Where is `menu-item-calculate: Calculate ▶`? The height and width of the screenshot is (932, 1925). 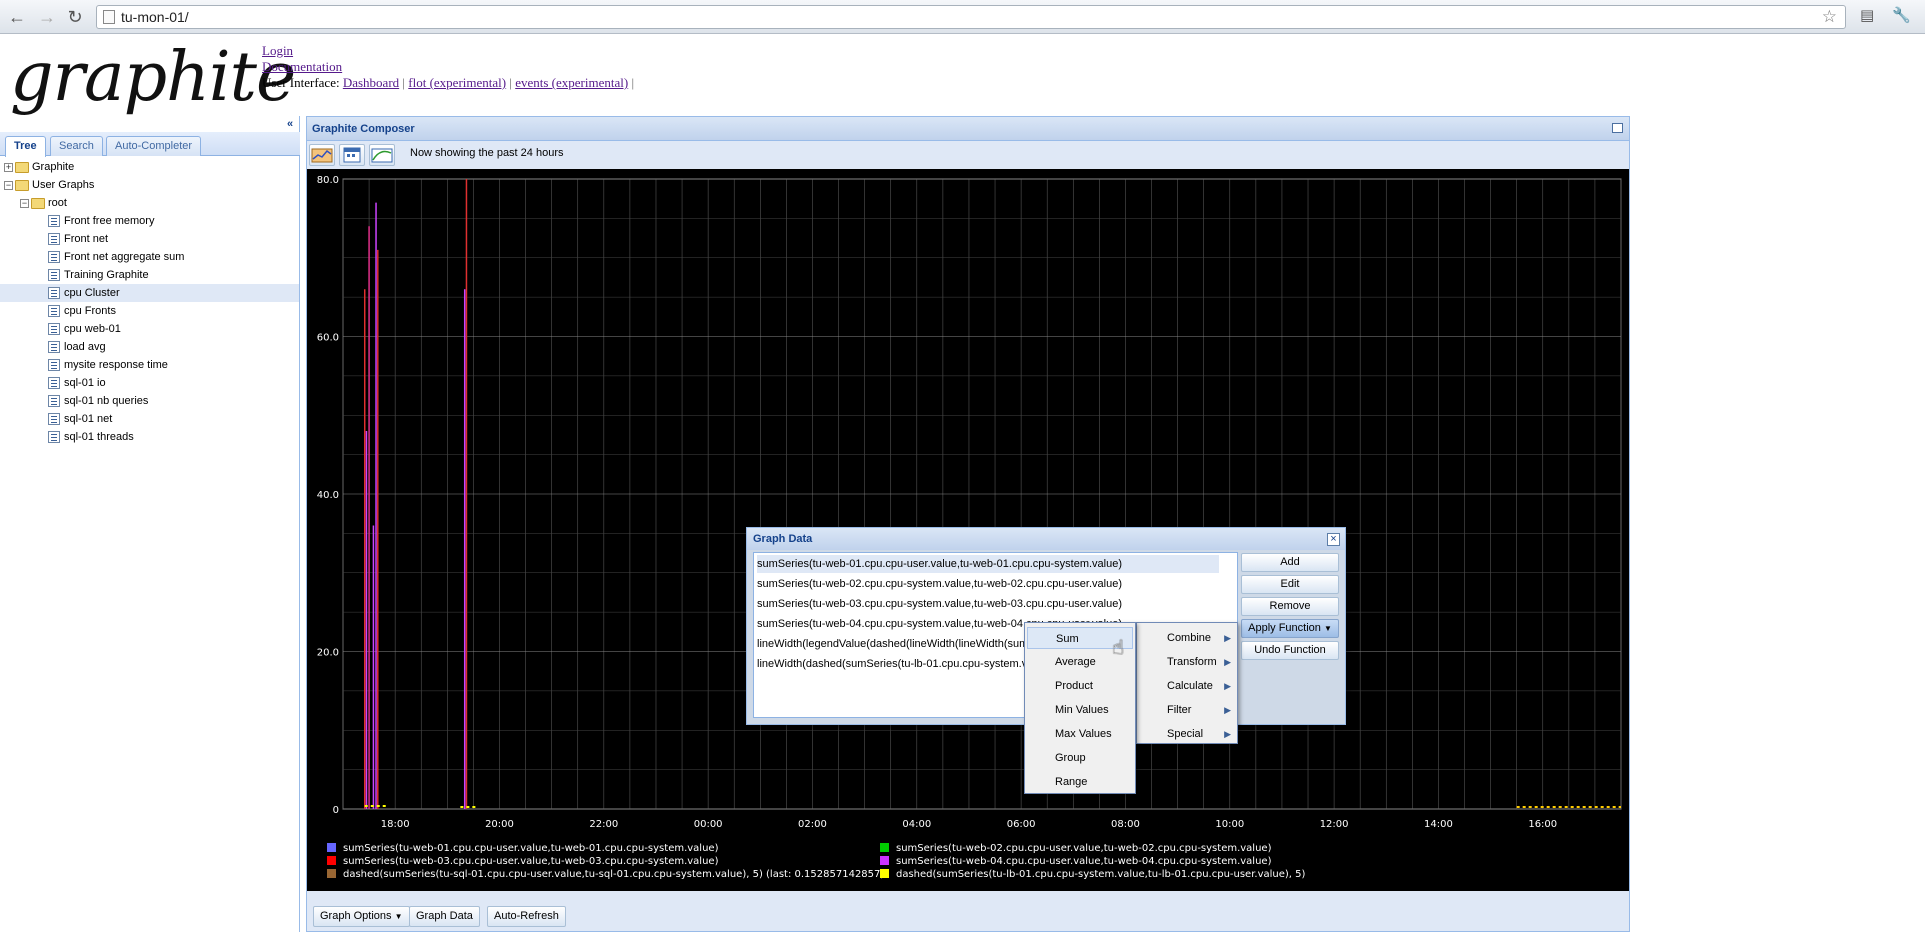
menu-item-calculate: Calculate ▶ is located at coordinates (1187, 686).